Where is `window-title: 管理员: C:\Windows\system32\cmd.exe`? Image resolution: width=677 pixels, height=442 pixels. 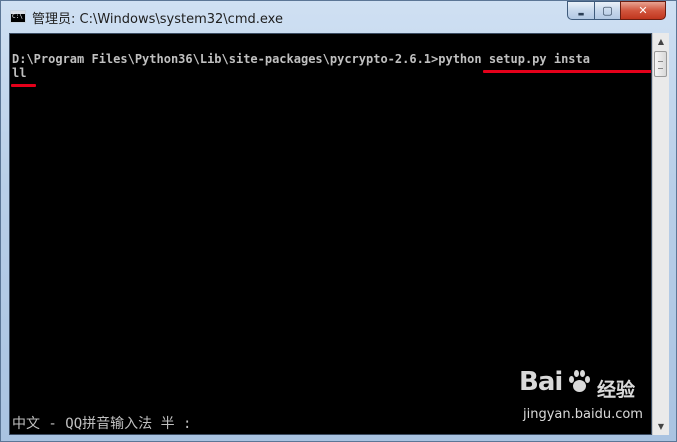 window-title: 管理员: C:\Windows\system32\cmd.exe is located at coordinates (157, 19).